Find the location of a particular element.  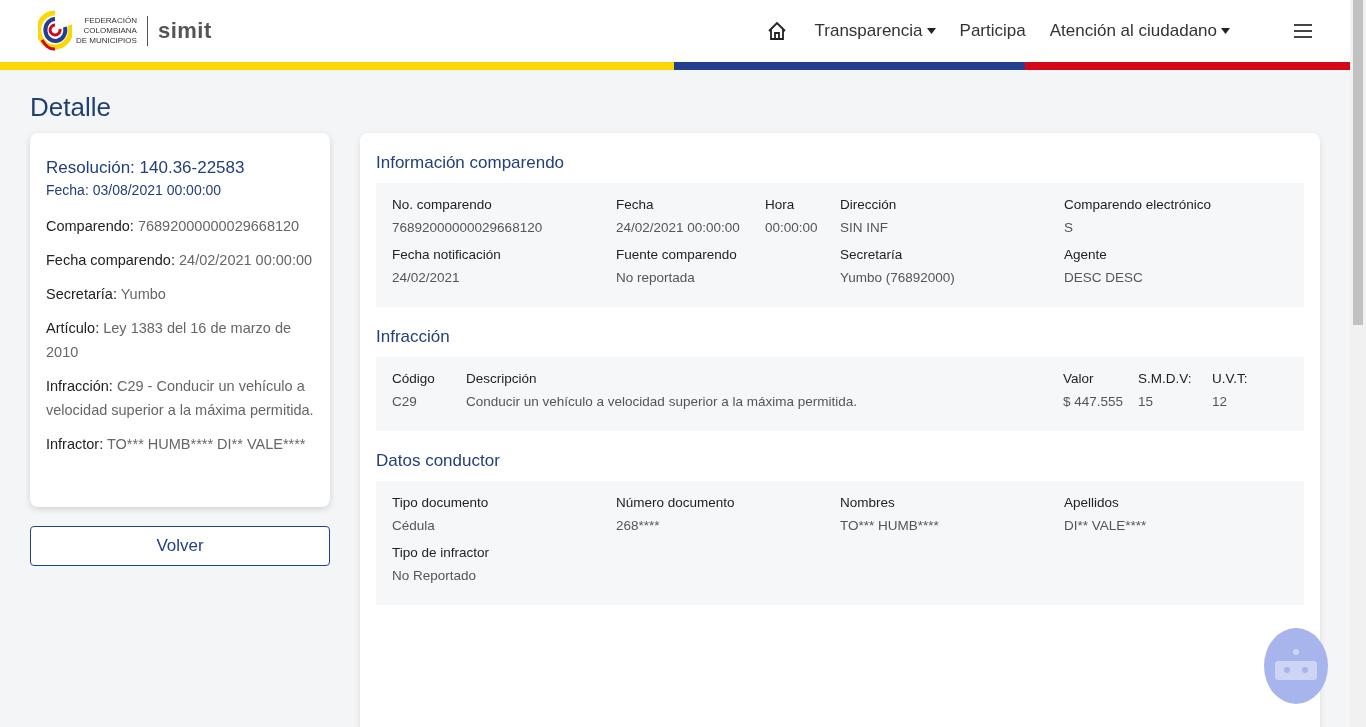

summary-line: Infractor: TO*** HUMB**** DI** VALE**** is located at coordinates (176, 444).